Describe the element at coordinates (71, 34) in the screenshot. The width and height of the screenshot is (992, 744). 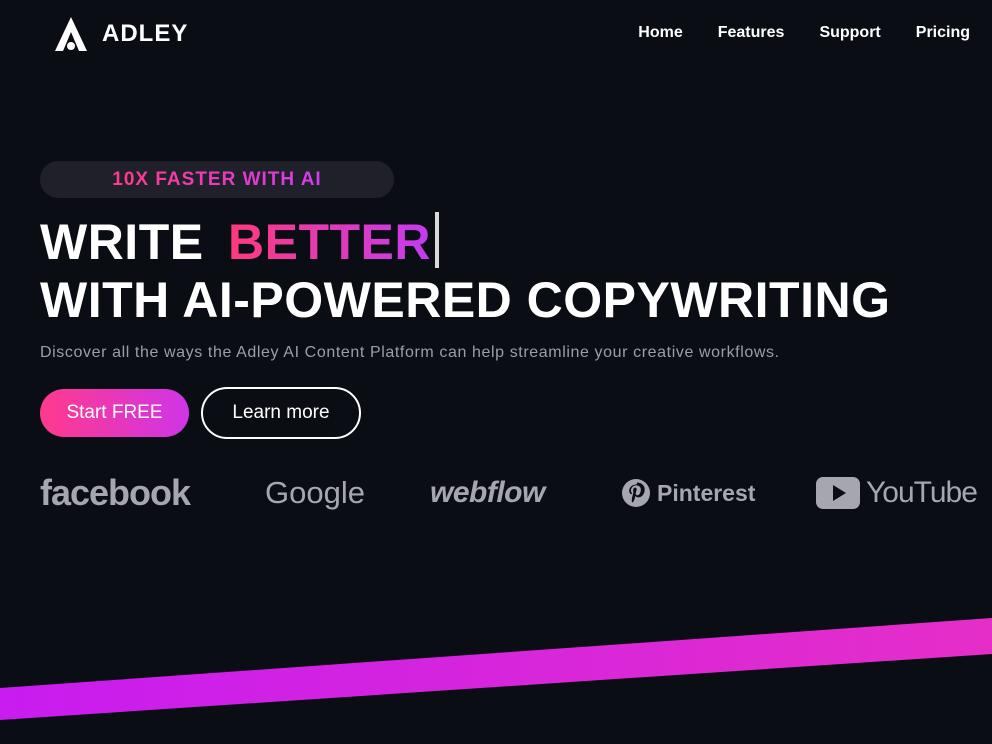
I see `adley-logo-icon` at that location.